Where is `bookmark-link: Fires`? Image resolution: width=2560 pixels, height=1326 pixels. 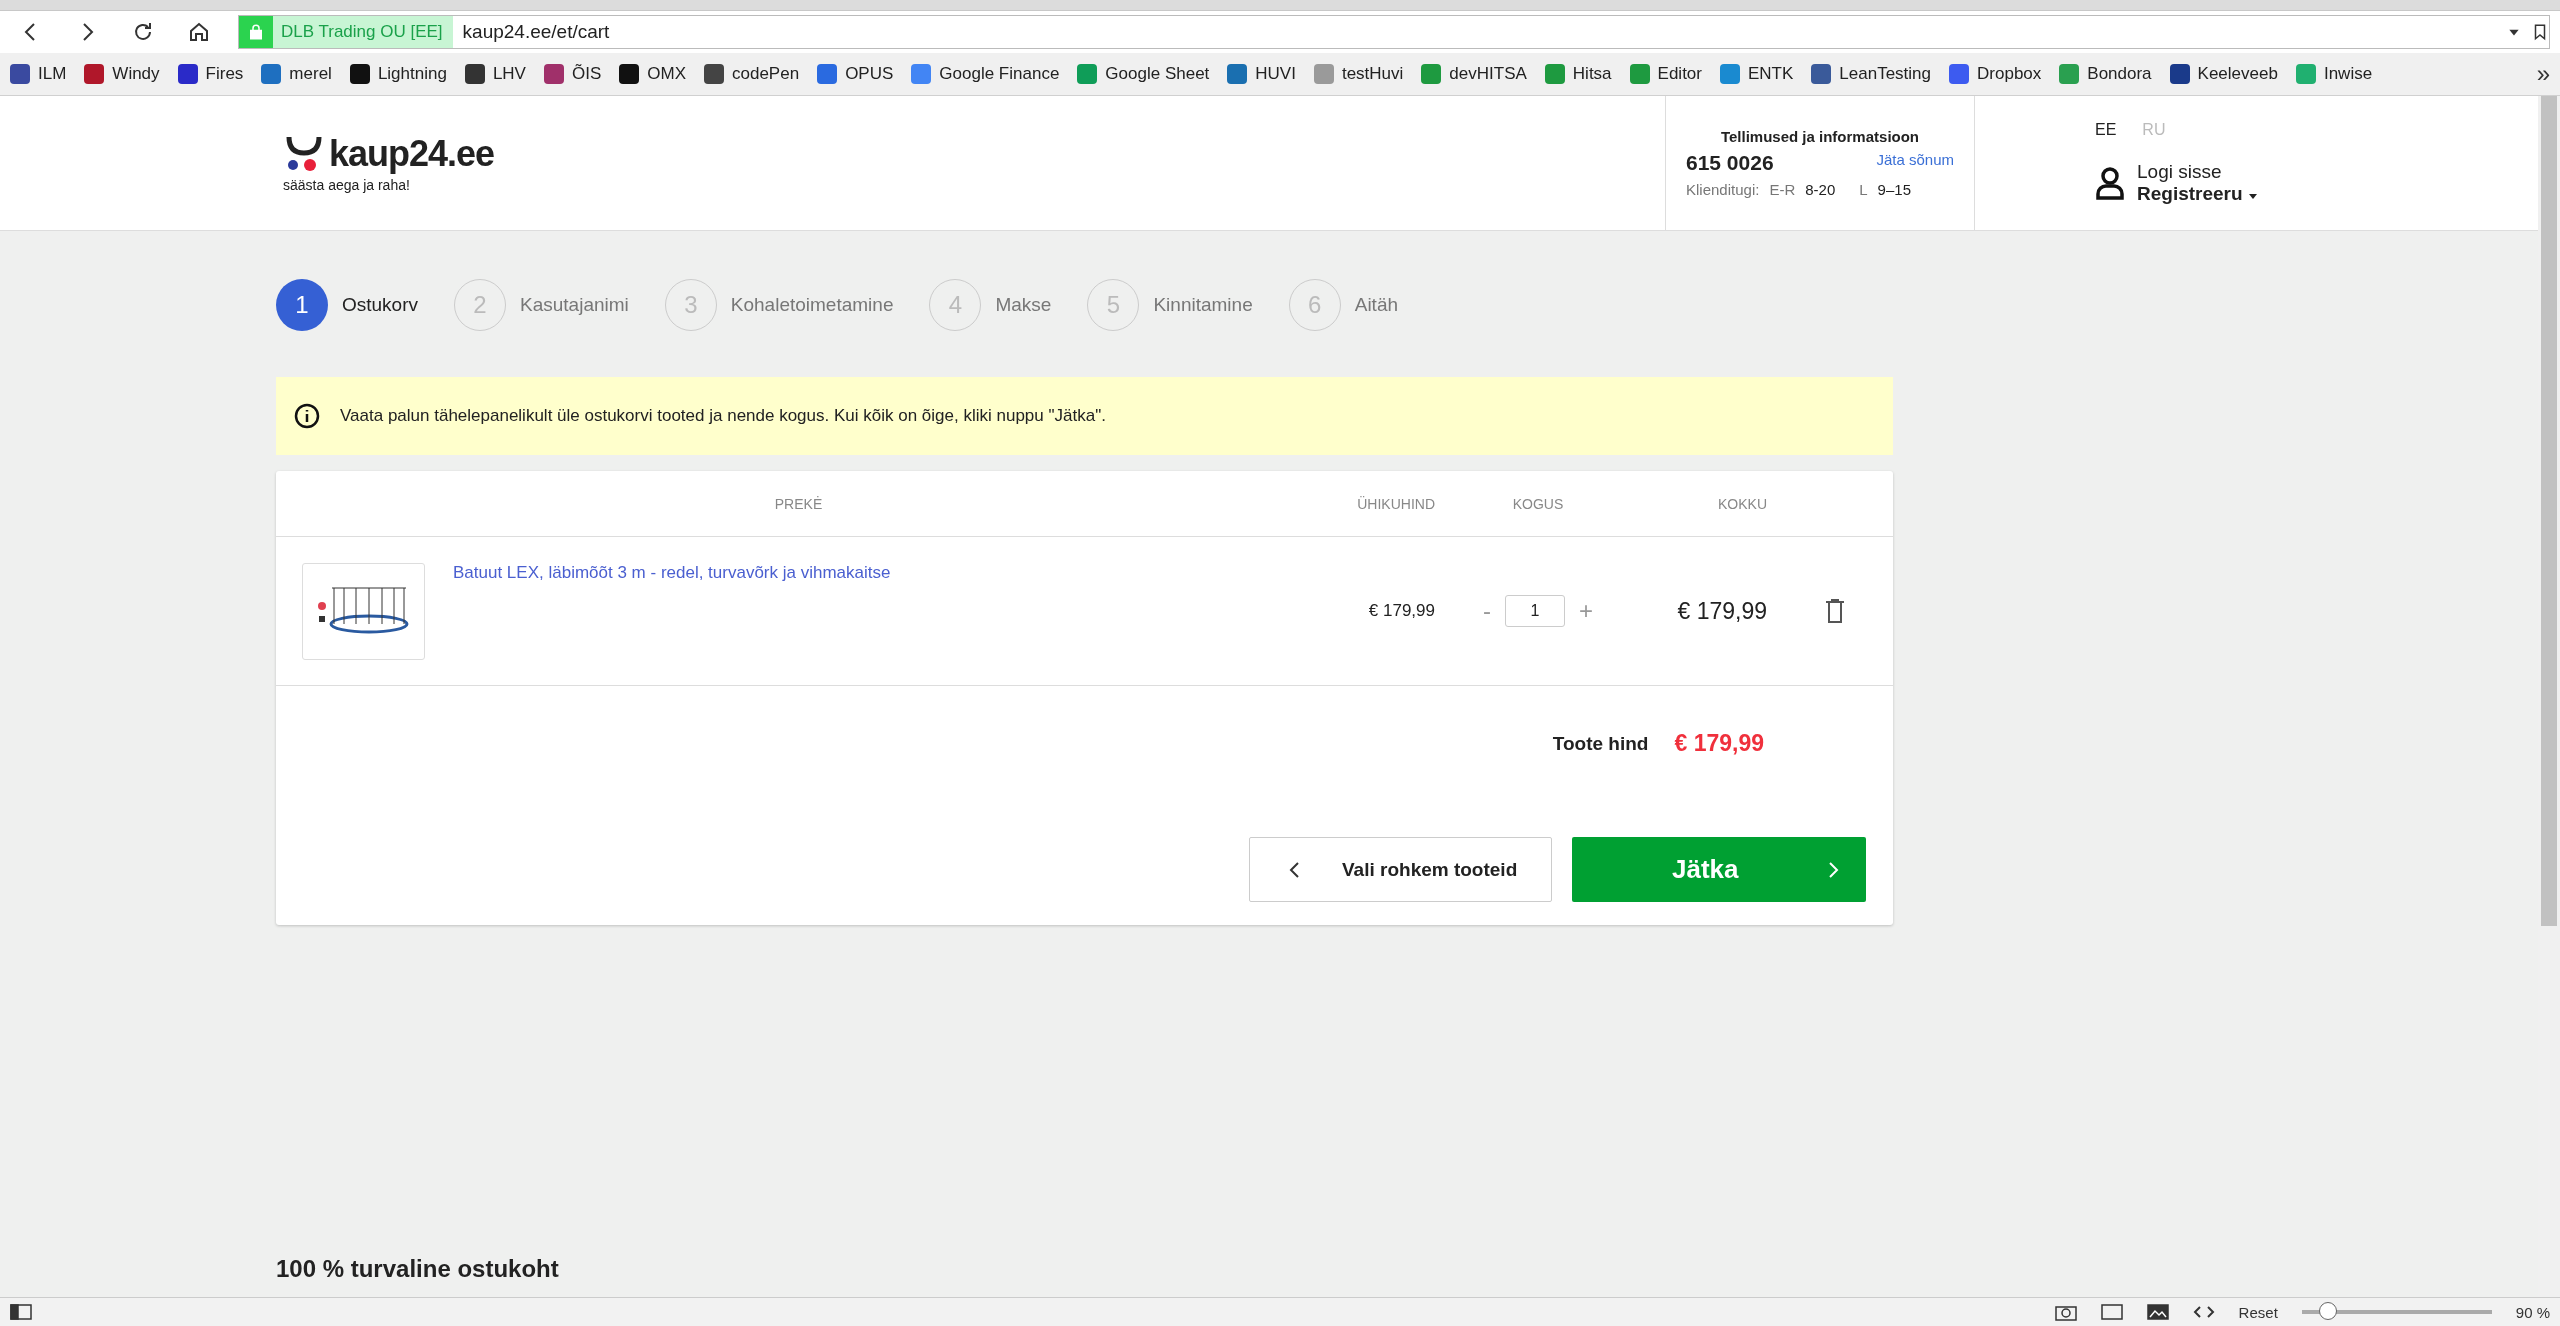 bookmark-link: Fires is located at coordinates (210, 74).